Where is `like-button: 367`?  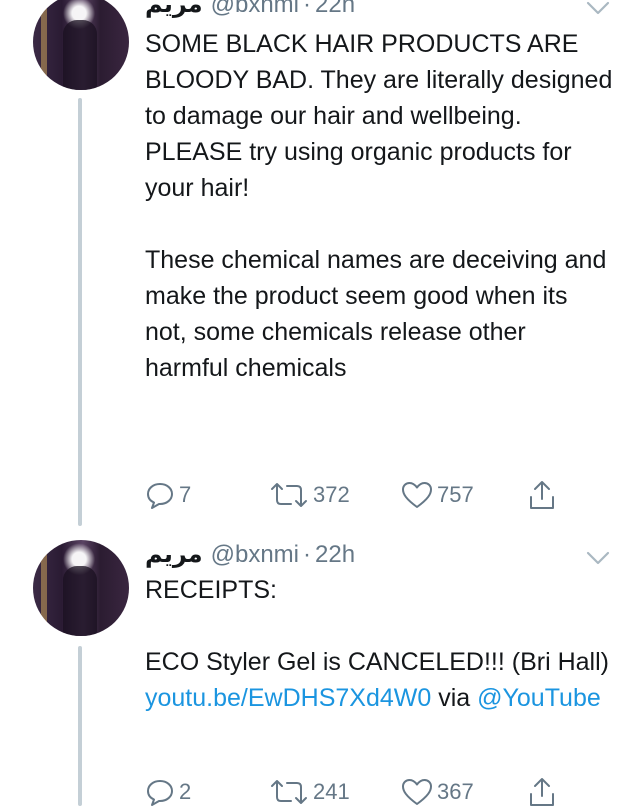
like-button: 367 is located at coordinates (437, 792).